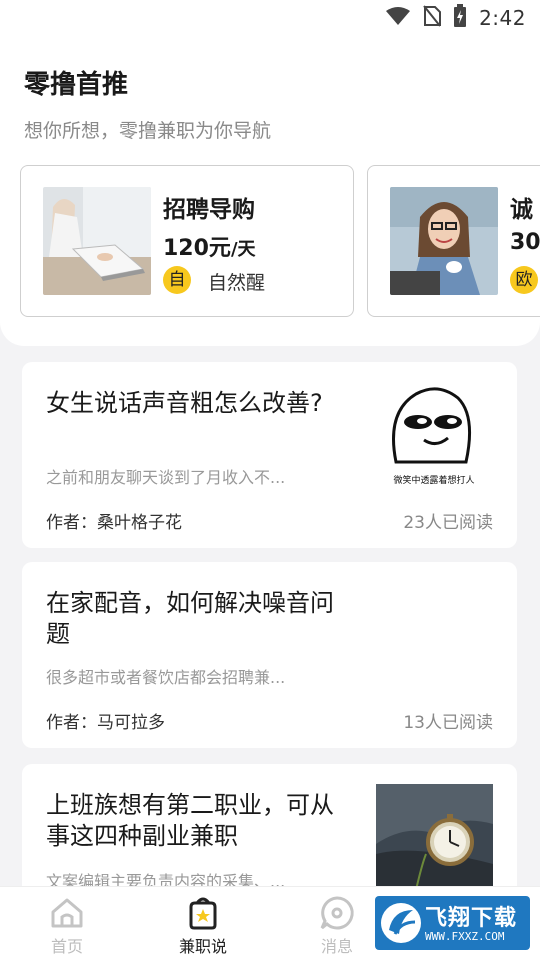  What do you see at coordinates (448, 523) in the screenshot?
I see `article-read-count: 23人已阅读` at bounding box center [448, 523].